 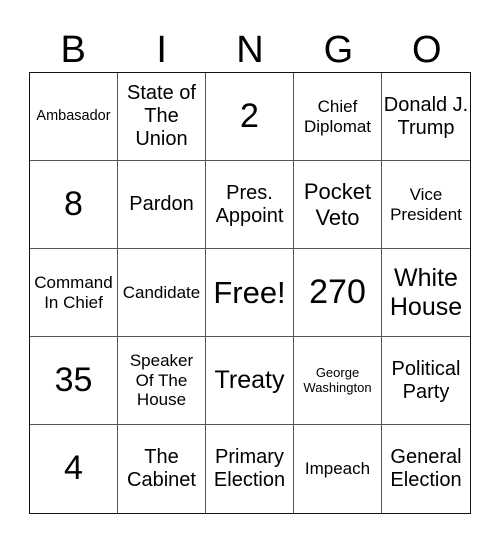 I want to click on header-letter-o: O, so click(x=427, y=50).